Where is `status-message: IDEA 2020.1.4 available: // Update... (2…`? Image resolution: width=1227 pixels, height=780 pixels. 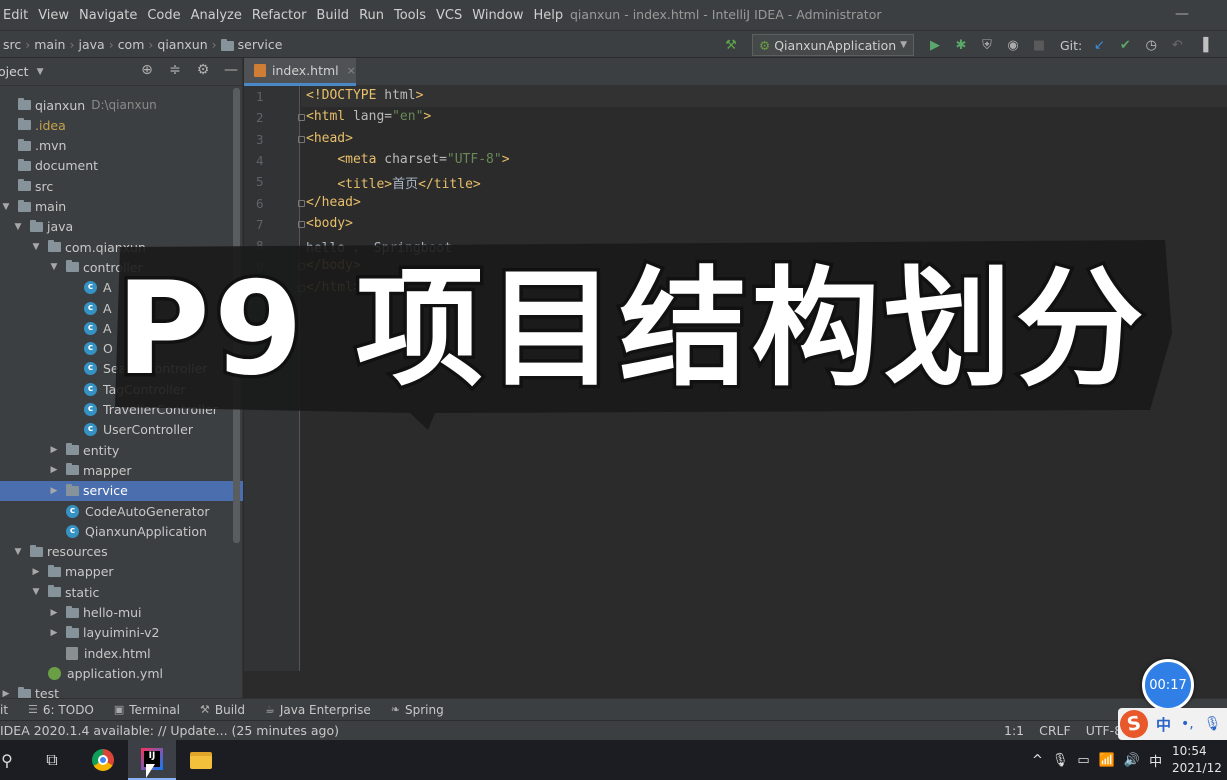
status-message: IDEA 2020.1.4 available: // Update... (2… is located at coordinates (169, 730).